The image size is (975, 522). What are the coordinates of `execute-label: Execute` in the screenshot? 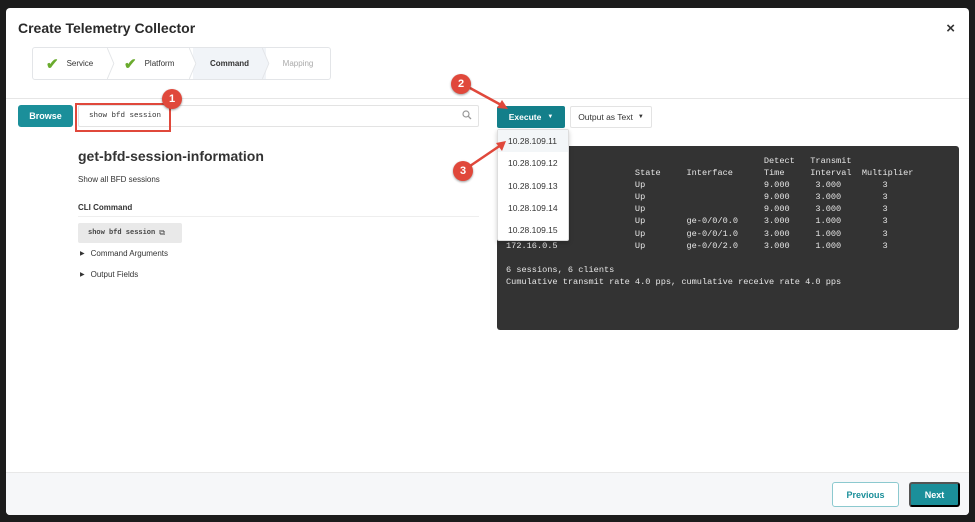 It's located at (525, 117).